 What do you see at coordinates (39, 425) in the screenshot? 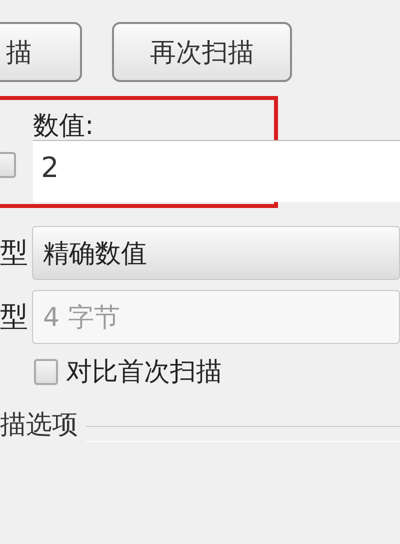
I see `group-title: 描选项` at bounding box center [39, 425].